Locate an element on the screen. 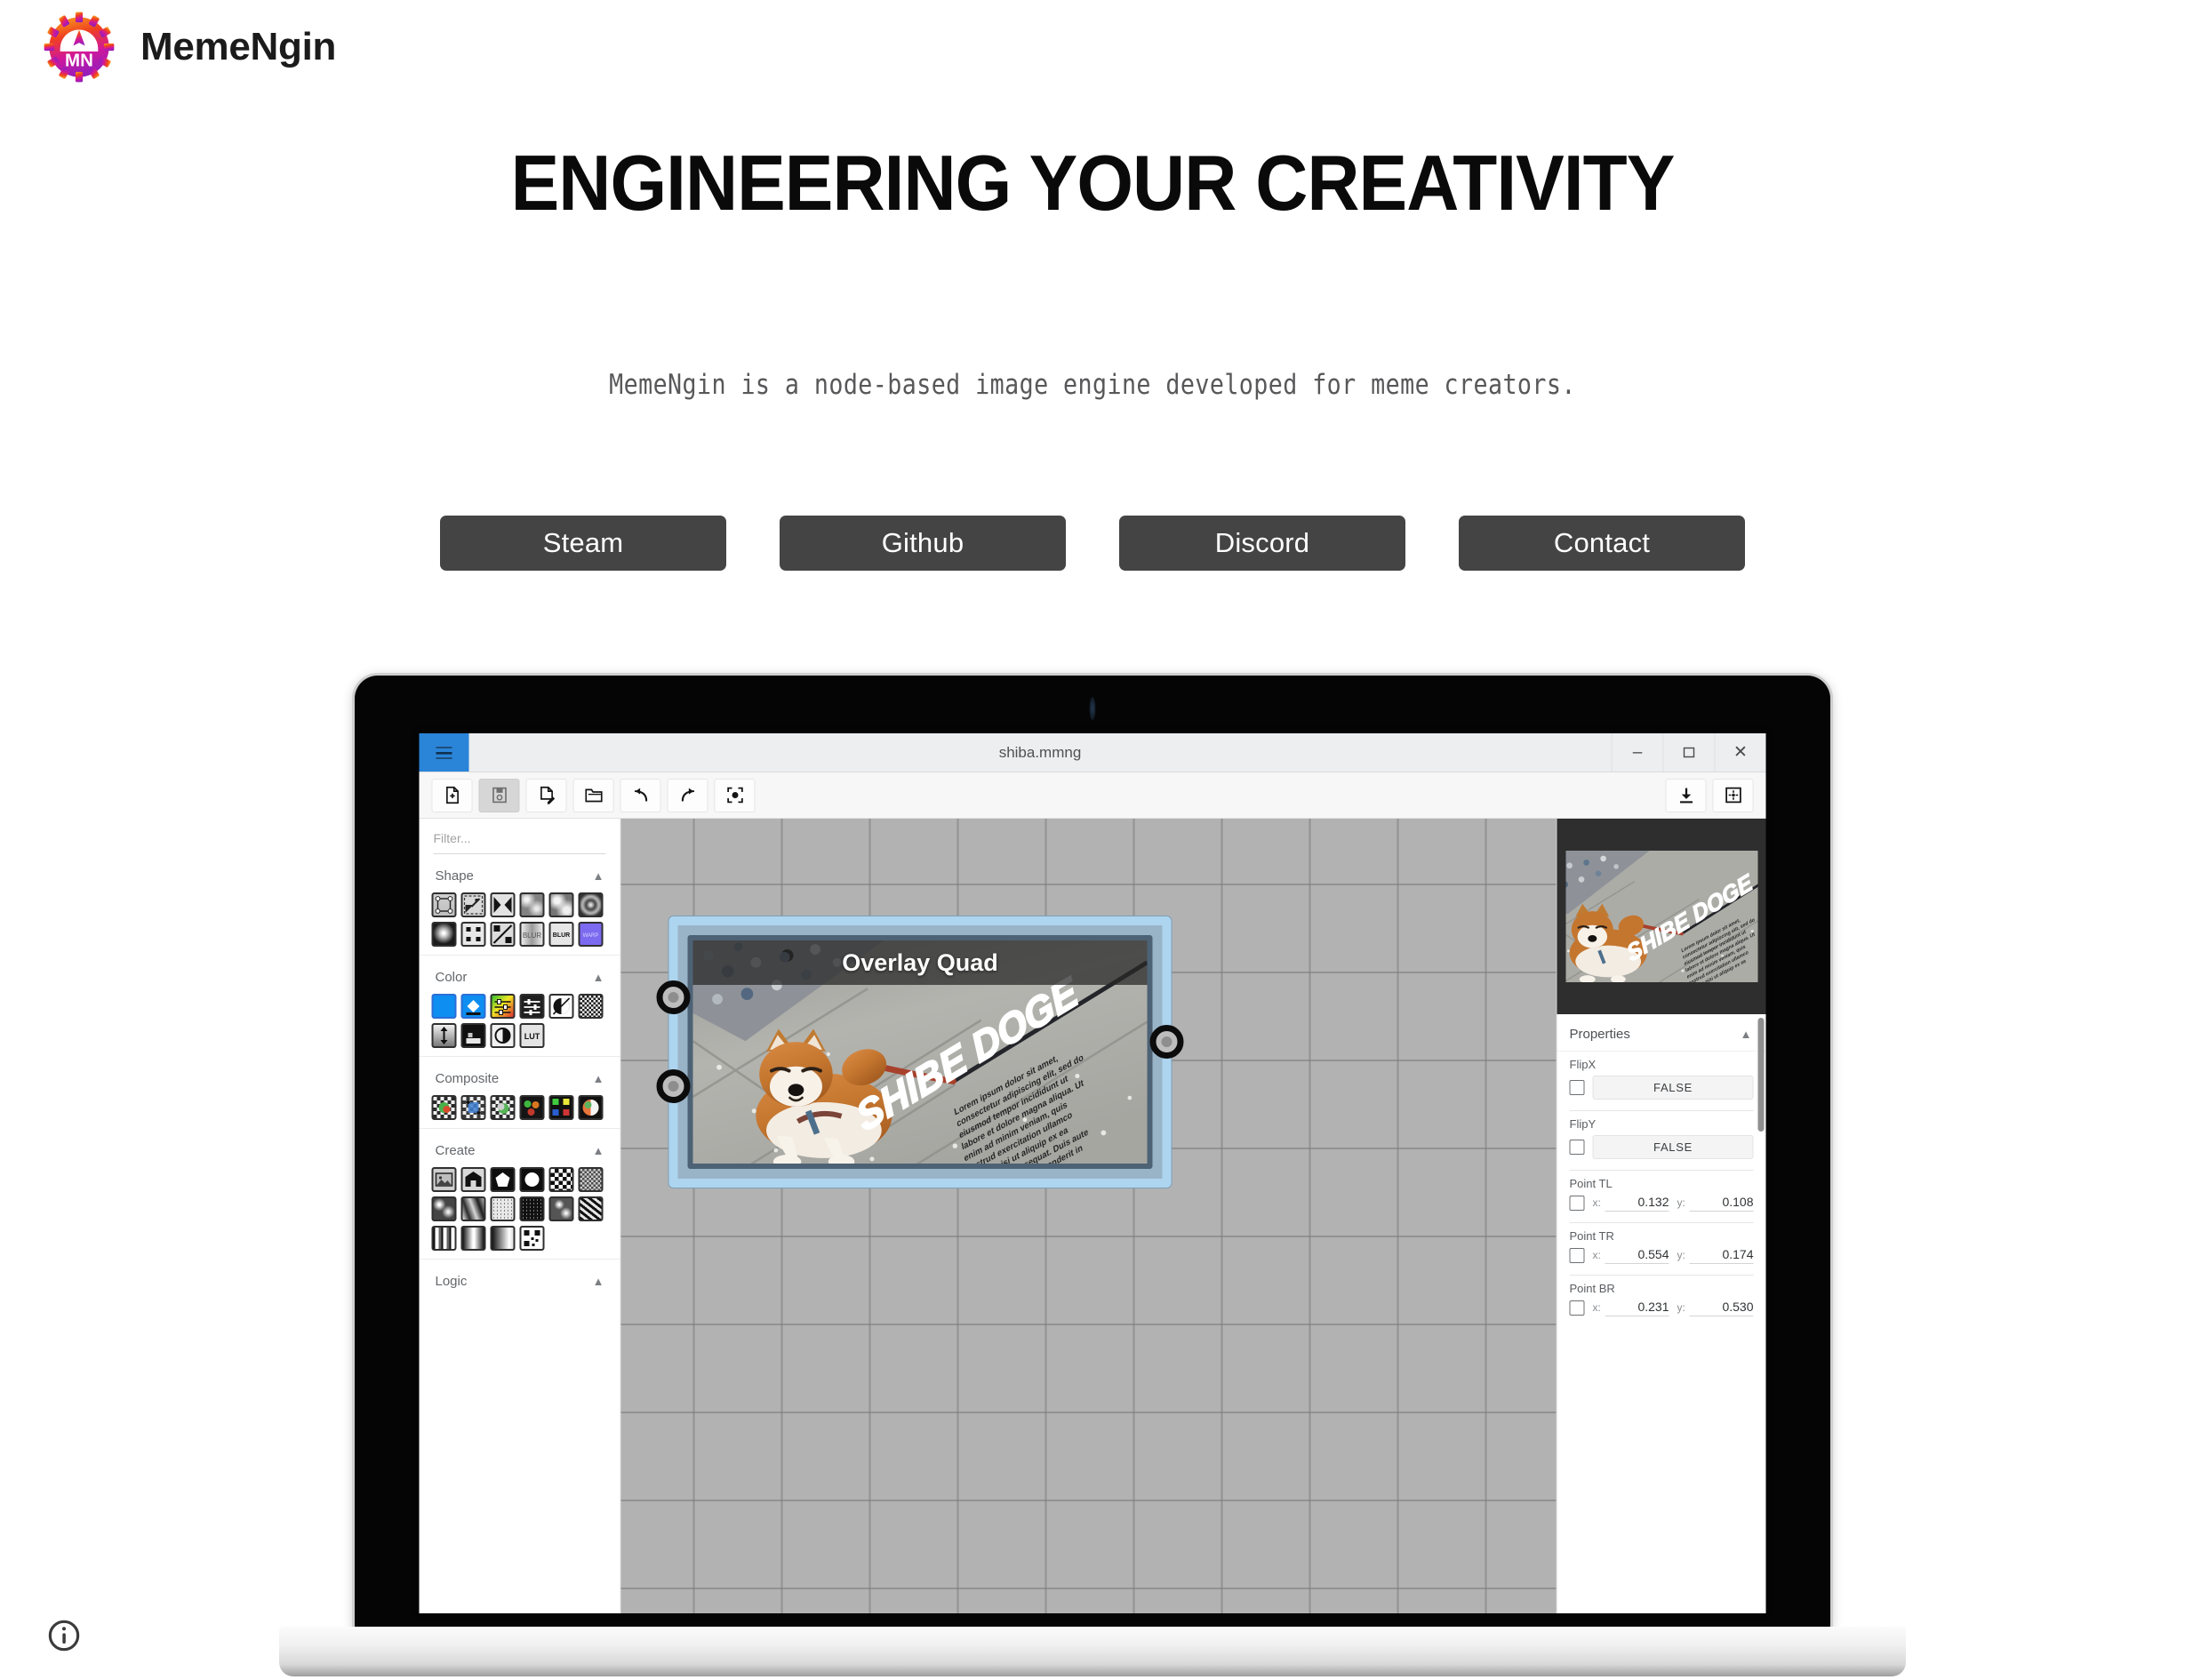 The width and height of the screenshot is (2185, 1680). flipy-checkbox is located at coordinates (1577, 1147).